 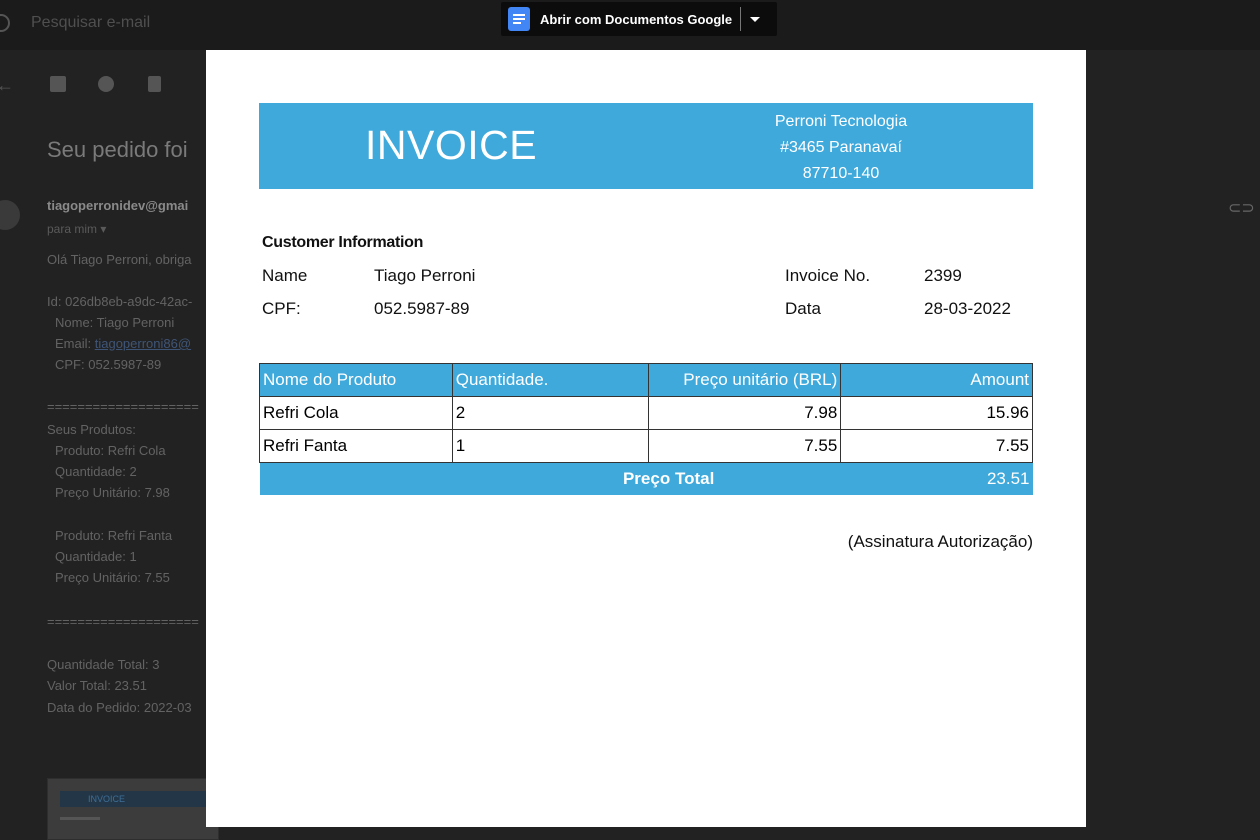 I want to click on sender-name: tiagoperronidev@gmai, so click(x=117, y=205).